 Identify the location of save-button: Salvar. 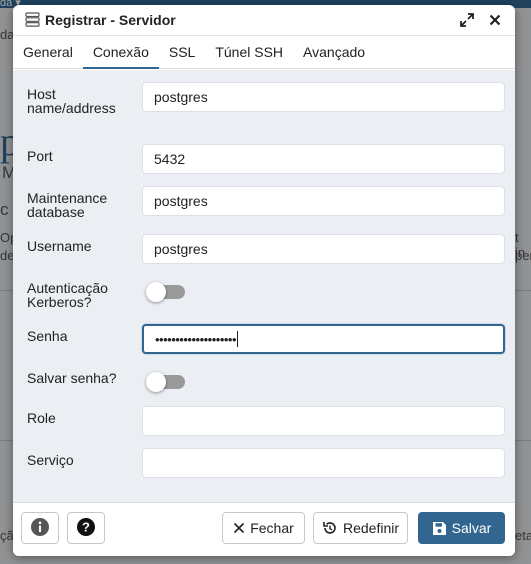
(461, 528).